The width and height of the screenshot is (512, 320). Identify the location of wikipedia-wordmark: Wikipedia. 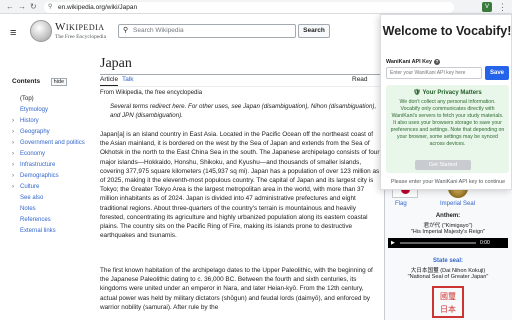
(80, 27).